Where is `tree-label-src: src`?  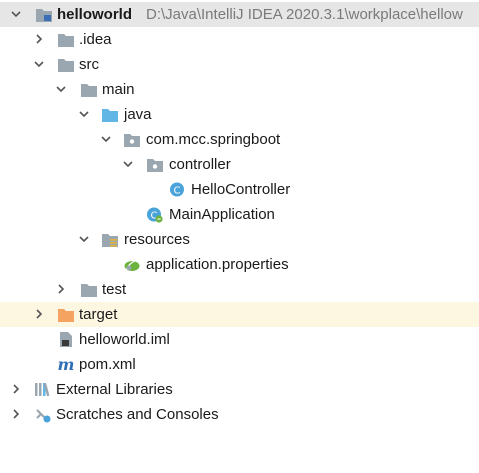 tree-label-src: src is located at coordinates (89, 64).